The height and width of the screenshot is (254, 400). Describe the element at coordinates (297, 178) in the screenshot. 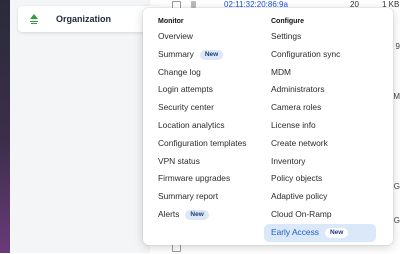

I see `menu-item-label: Policy objects` at that location.